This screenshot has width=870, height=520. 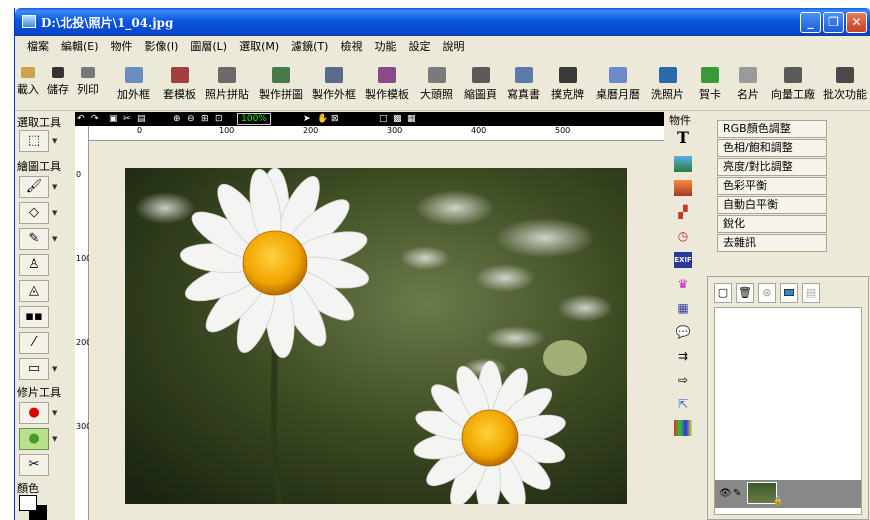 What do you see at coordinates (723, 293) in the screenshot?
I see `new-layer-icon: ▢` at bounding box center [723, 293].